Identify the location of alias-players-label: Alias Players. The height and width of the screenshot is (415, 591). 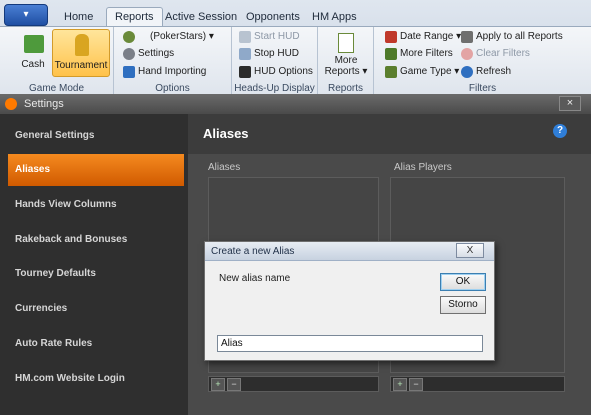
(423, 167).